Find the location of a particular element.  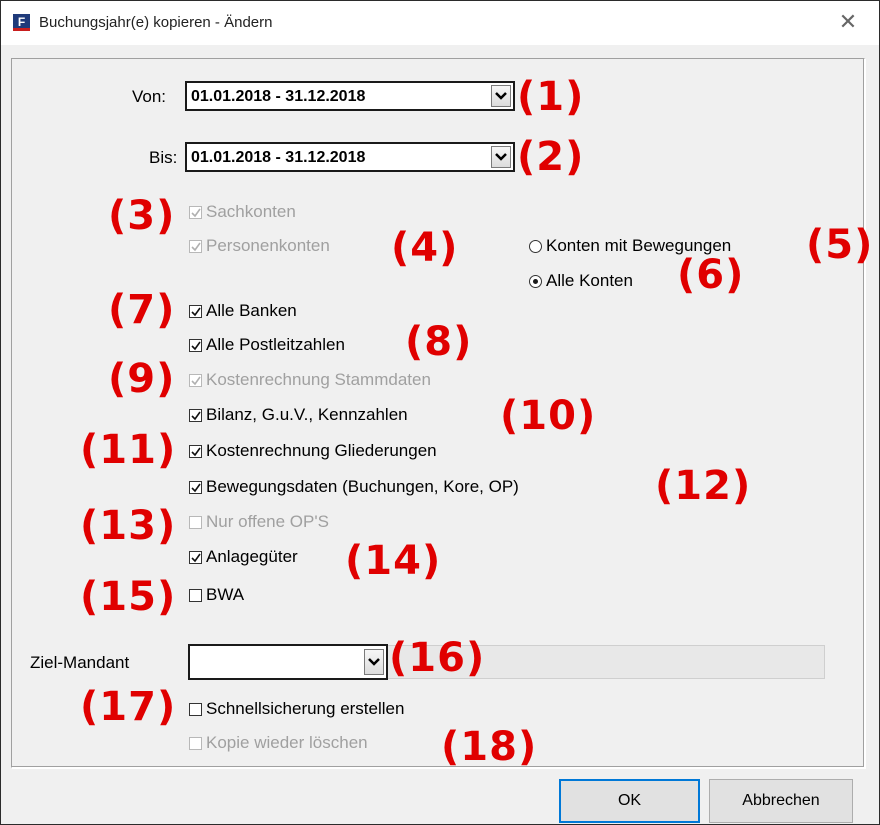

checkbox-kopie-loeschen: Kopie wieder löschen is located at coordinates (278, 743).